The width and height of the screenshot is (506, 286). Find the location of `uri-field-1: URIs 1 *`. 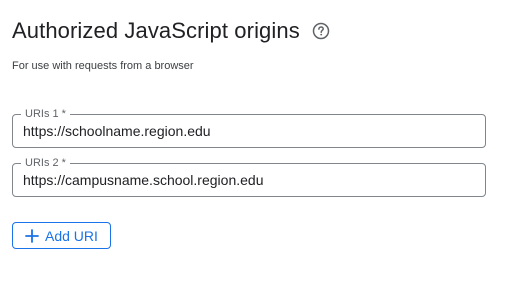

uri-field-1: URIs 1 * is located at coordinates (249, 127).